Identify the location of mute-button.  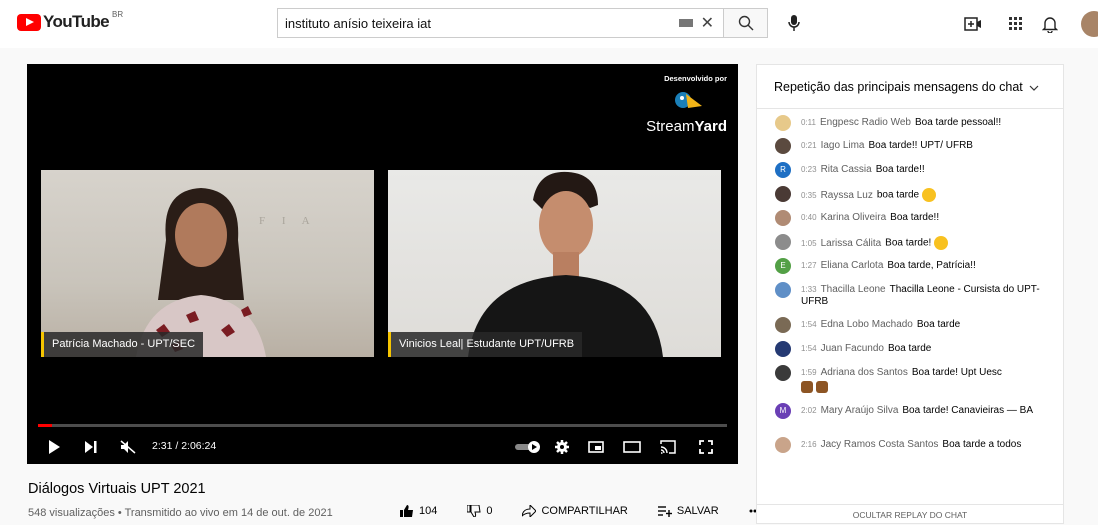
(128, 447).